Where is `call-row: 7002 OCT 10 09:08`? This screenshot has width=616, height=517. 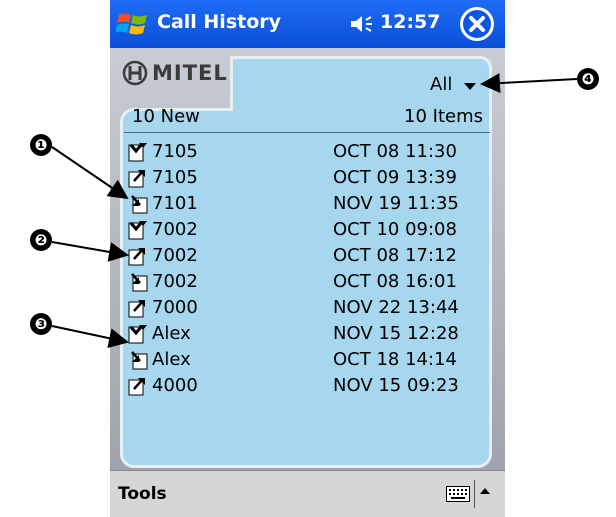
call-row: 7002 OCT 10 09:08 is located at coordinates (303, 230).